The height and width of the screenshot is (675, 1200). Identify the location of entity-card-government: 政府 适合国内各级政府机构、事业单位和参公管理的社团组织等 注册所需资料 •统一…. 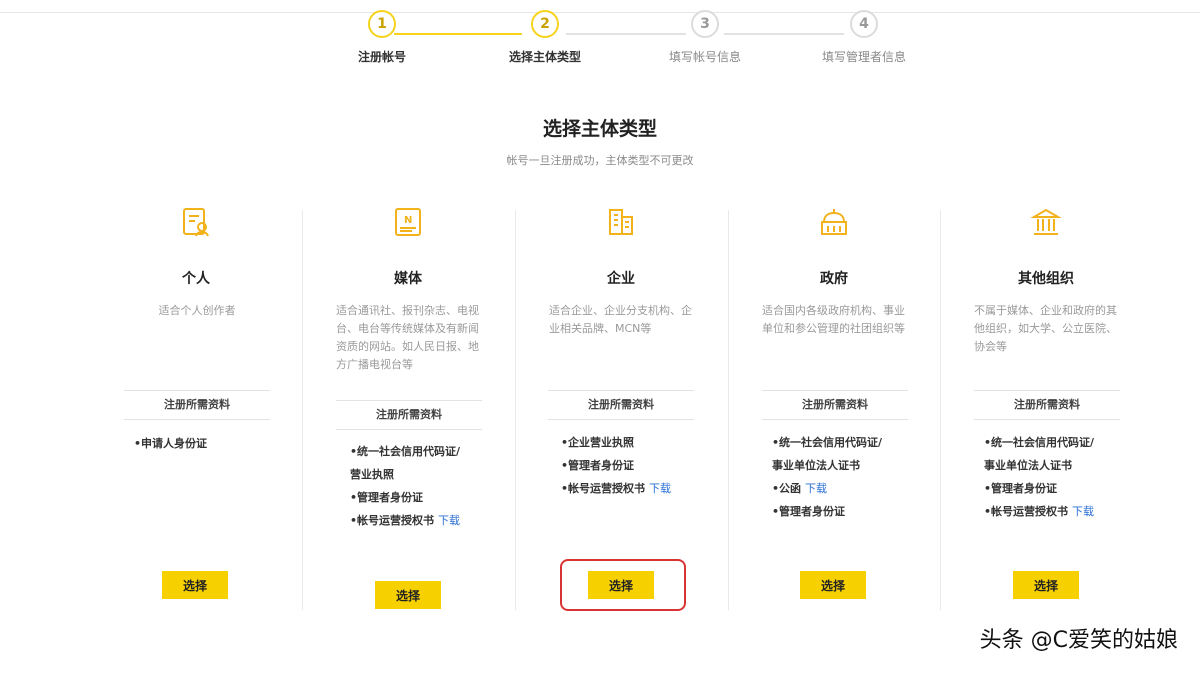
(834, 405).